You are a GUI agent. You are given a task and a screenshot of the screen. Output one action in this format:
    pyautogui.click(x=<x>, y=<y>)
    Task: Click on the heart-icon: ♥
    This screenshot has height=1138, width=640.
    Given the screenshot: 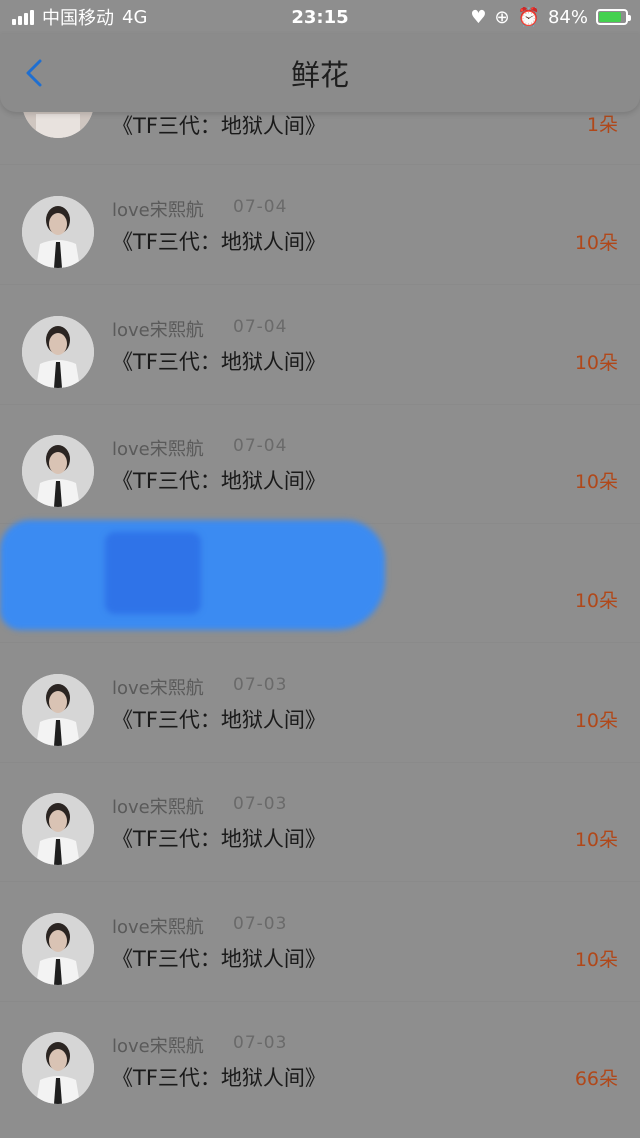 What is the action you would take?
    pyautogui.click(x=478, y=17)
    